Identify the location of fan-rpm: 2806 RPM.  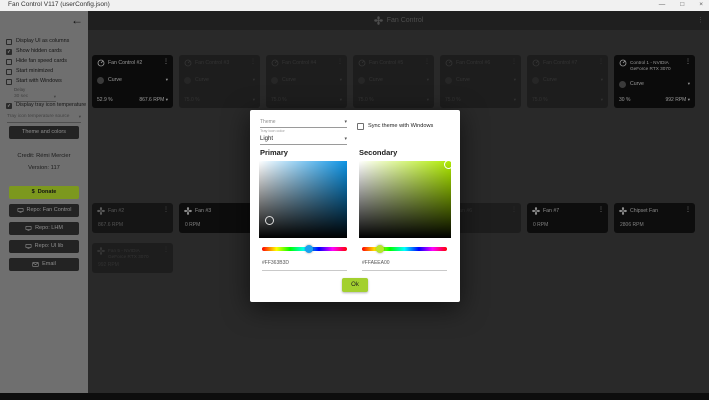
(632, 225).